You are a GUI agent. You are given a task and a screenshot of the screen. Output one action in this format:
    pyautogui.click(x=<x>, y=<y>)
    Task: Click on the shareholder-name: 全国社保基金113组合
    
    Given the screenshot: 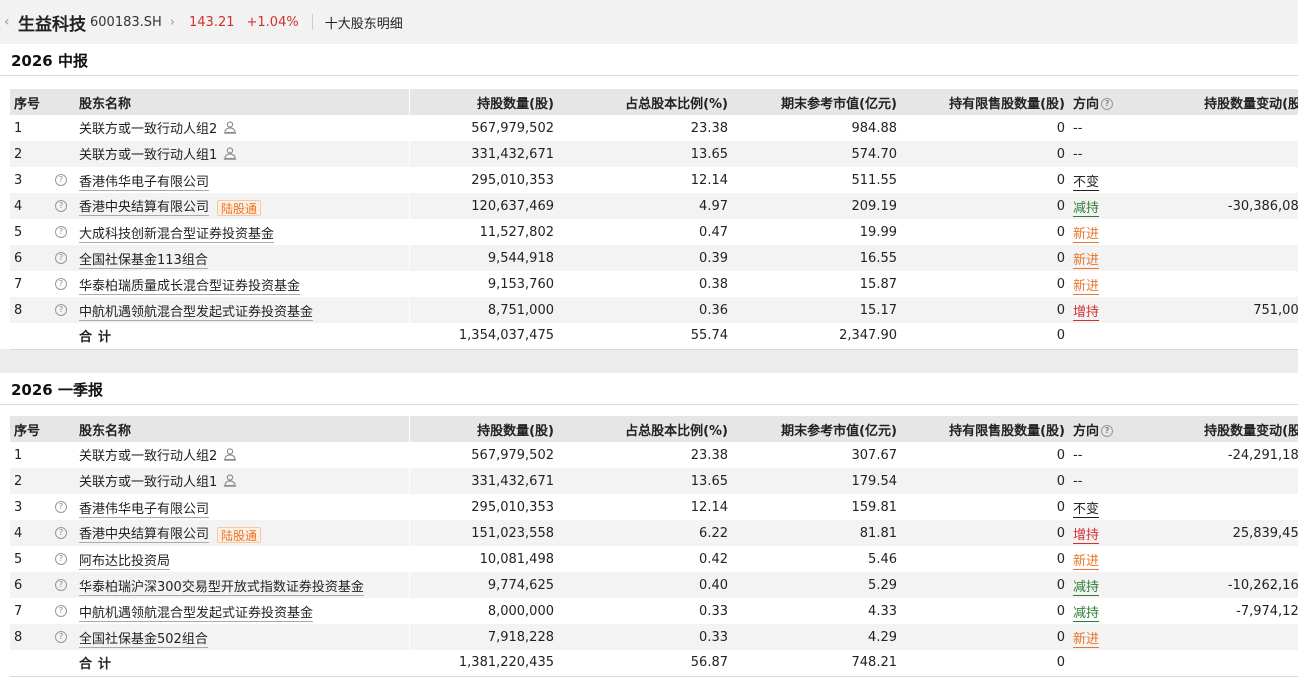 What is the action you would take?
    pyautogui.click(x=143, y=260)
    